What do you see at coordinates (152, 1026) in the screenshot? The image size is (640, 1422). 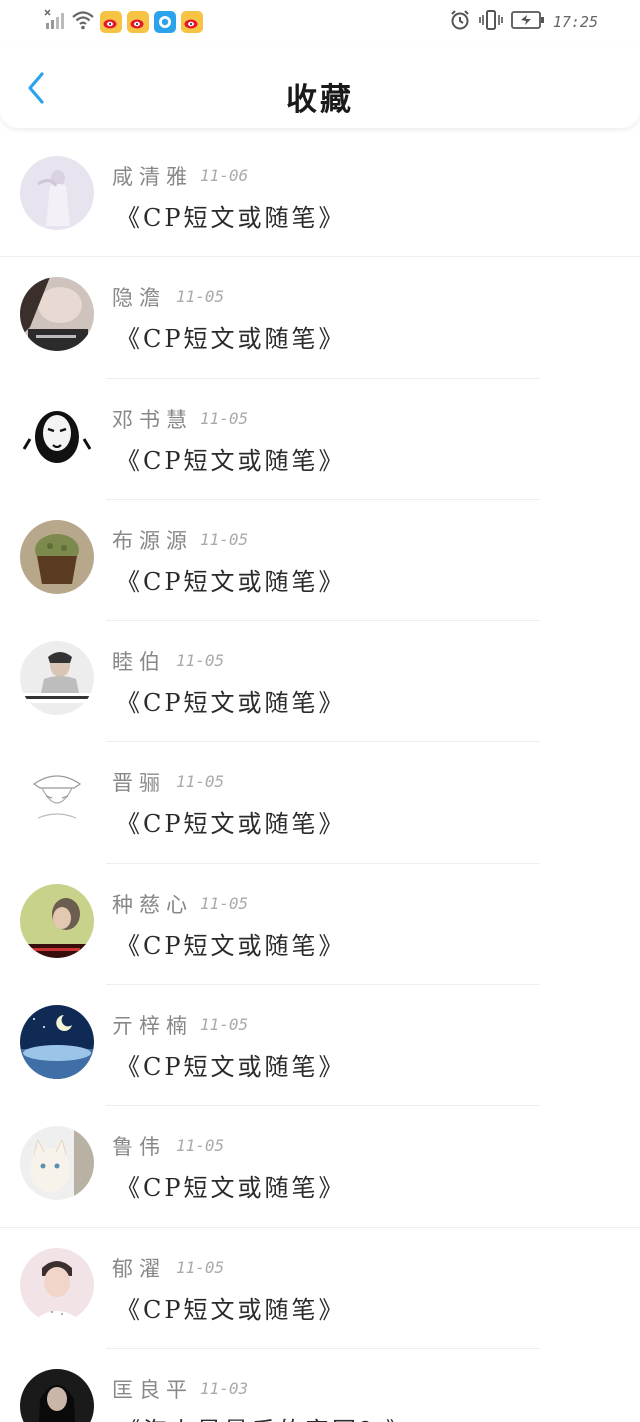 I see `author-name: 亓梓楠` at bounding box center [152, 1026].